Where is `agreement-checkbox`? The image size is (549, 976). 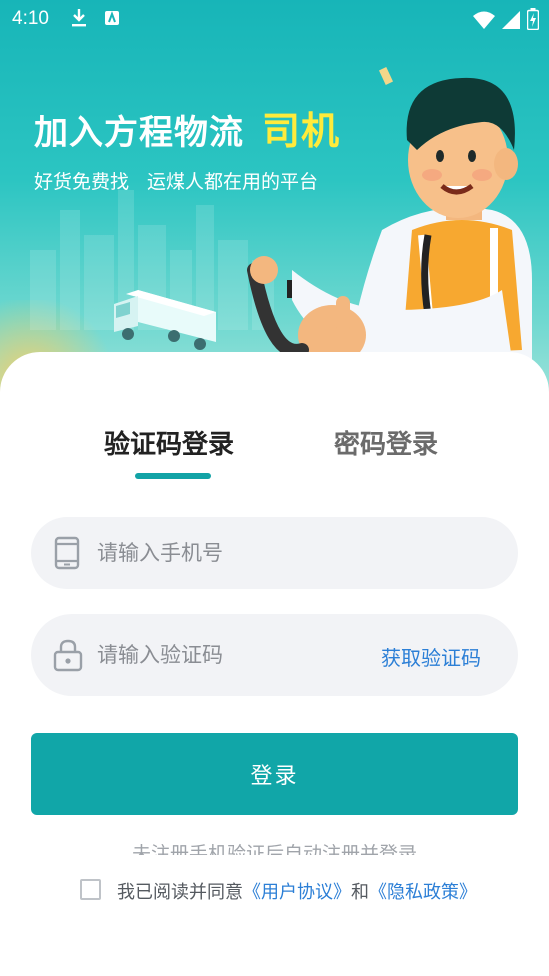
agreement-checkbox is located at coordinates (90, 889).